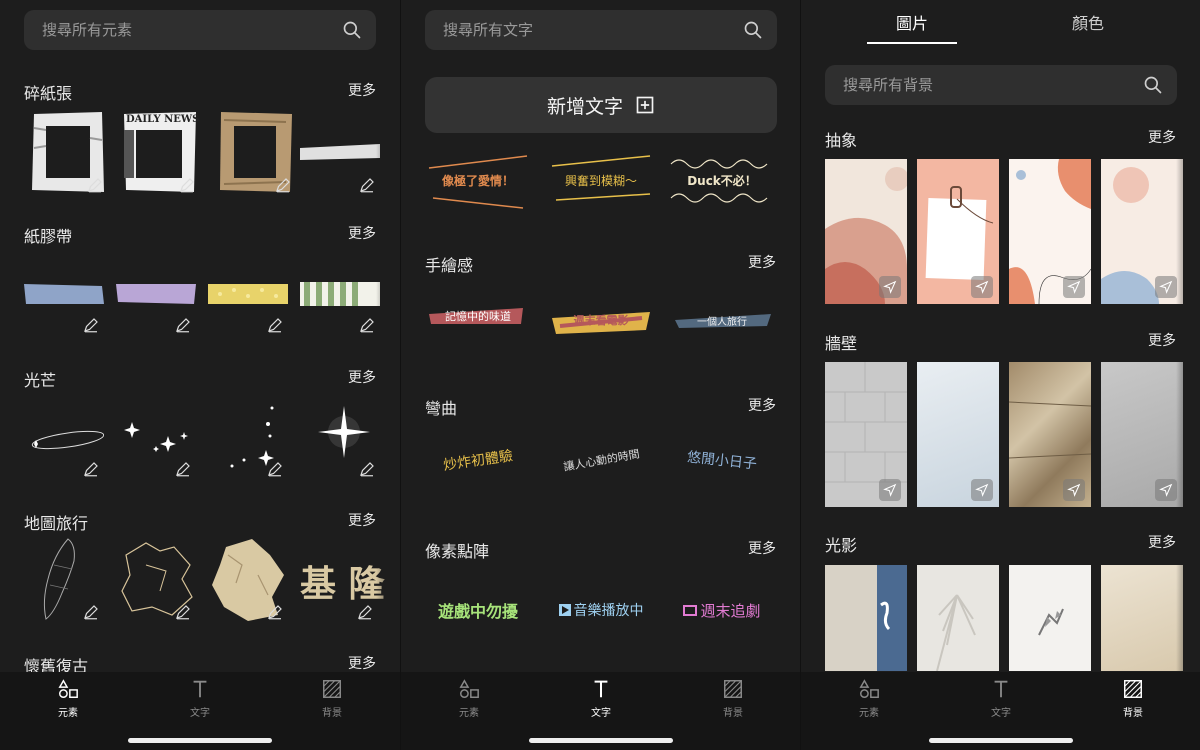 The height and width of the screenshot is (750, 1200). I want to click on elements-search-bar, so click(200, 30).